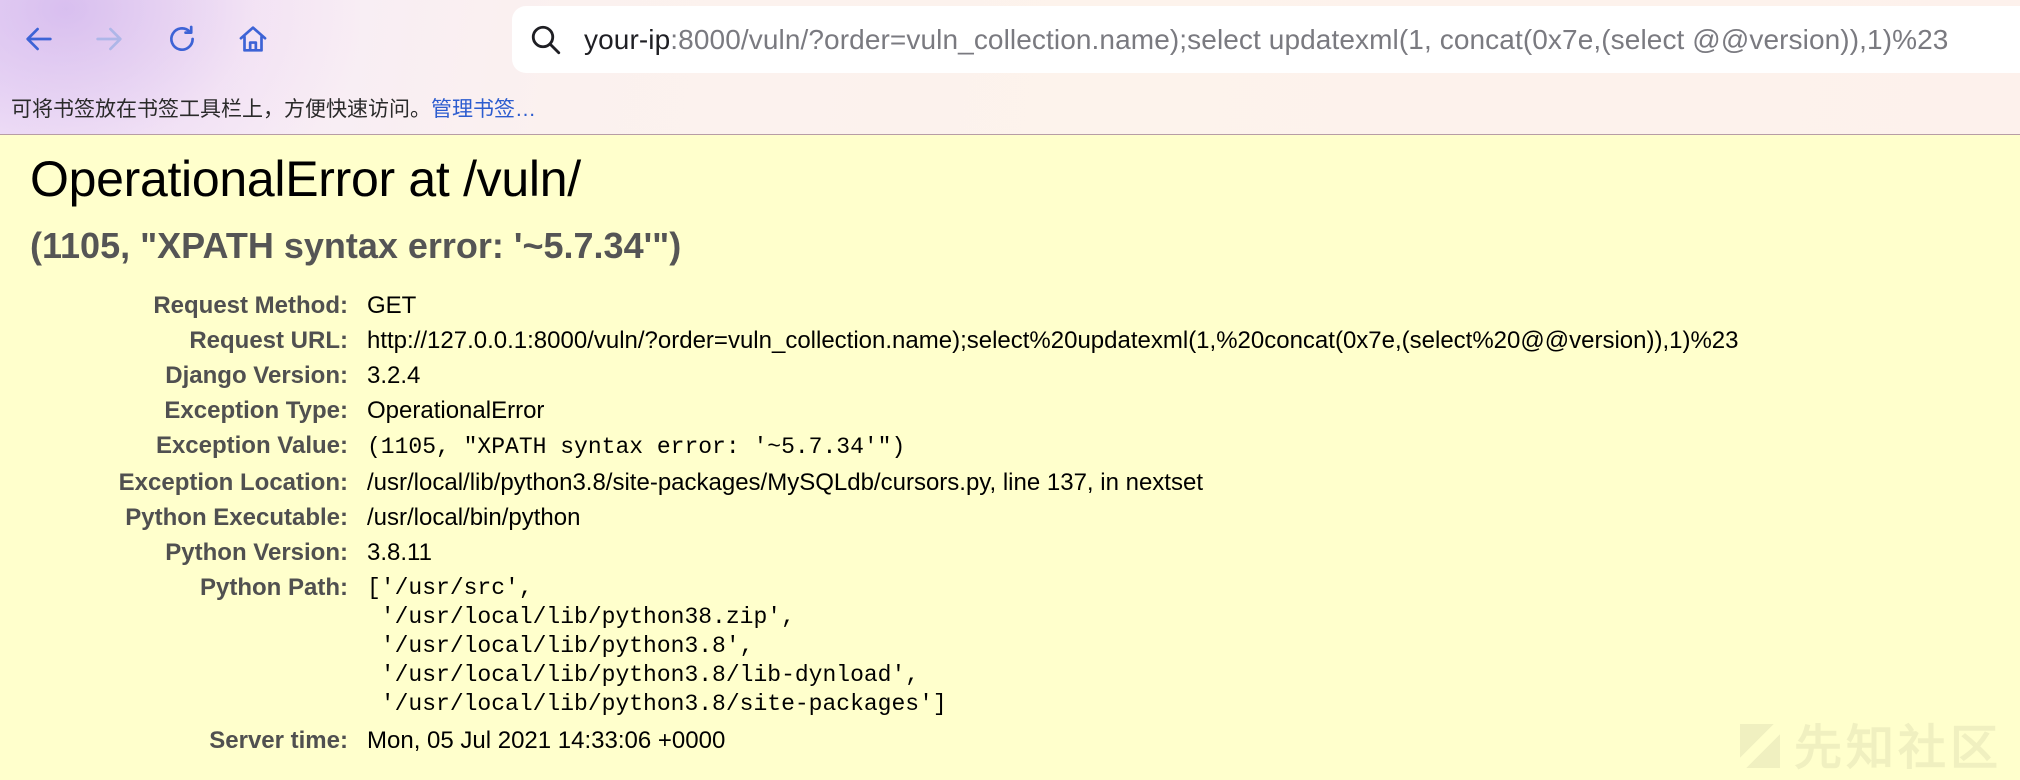  Describe the element at coordinates (1010, 379) in the screenshot. I see `meta-row-django-version: Django Version: 3.2.4` at that location.